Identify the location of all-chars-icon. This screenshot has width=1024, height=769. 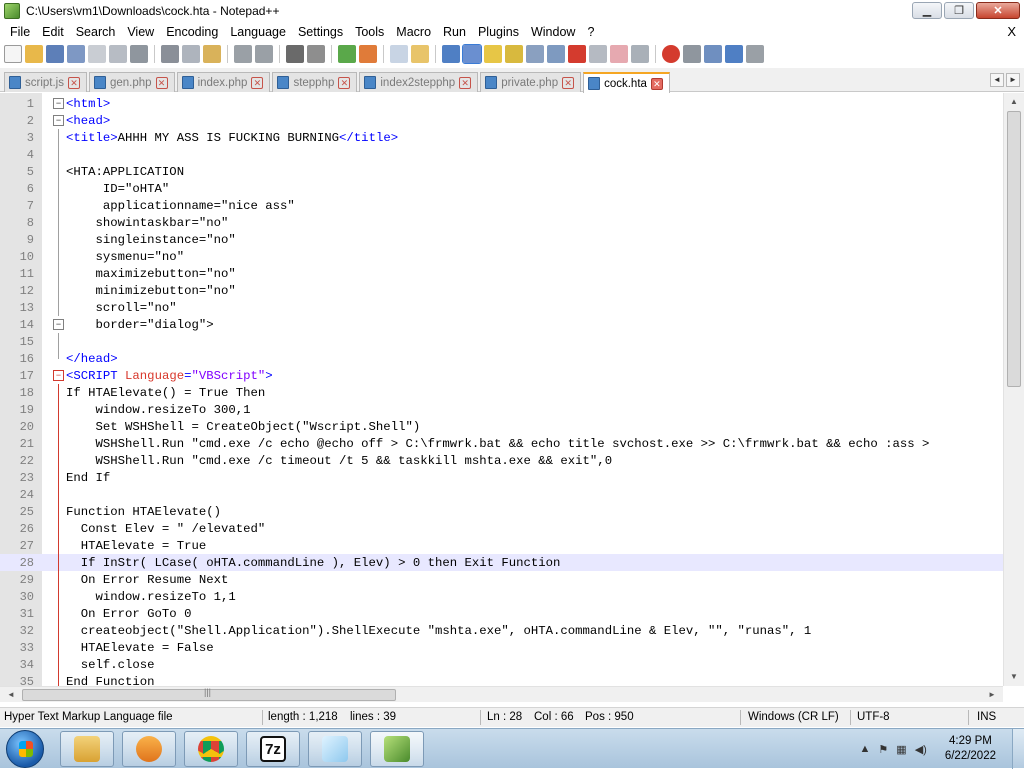
(472, 54).